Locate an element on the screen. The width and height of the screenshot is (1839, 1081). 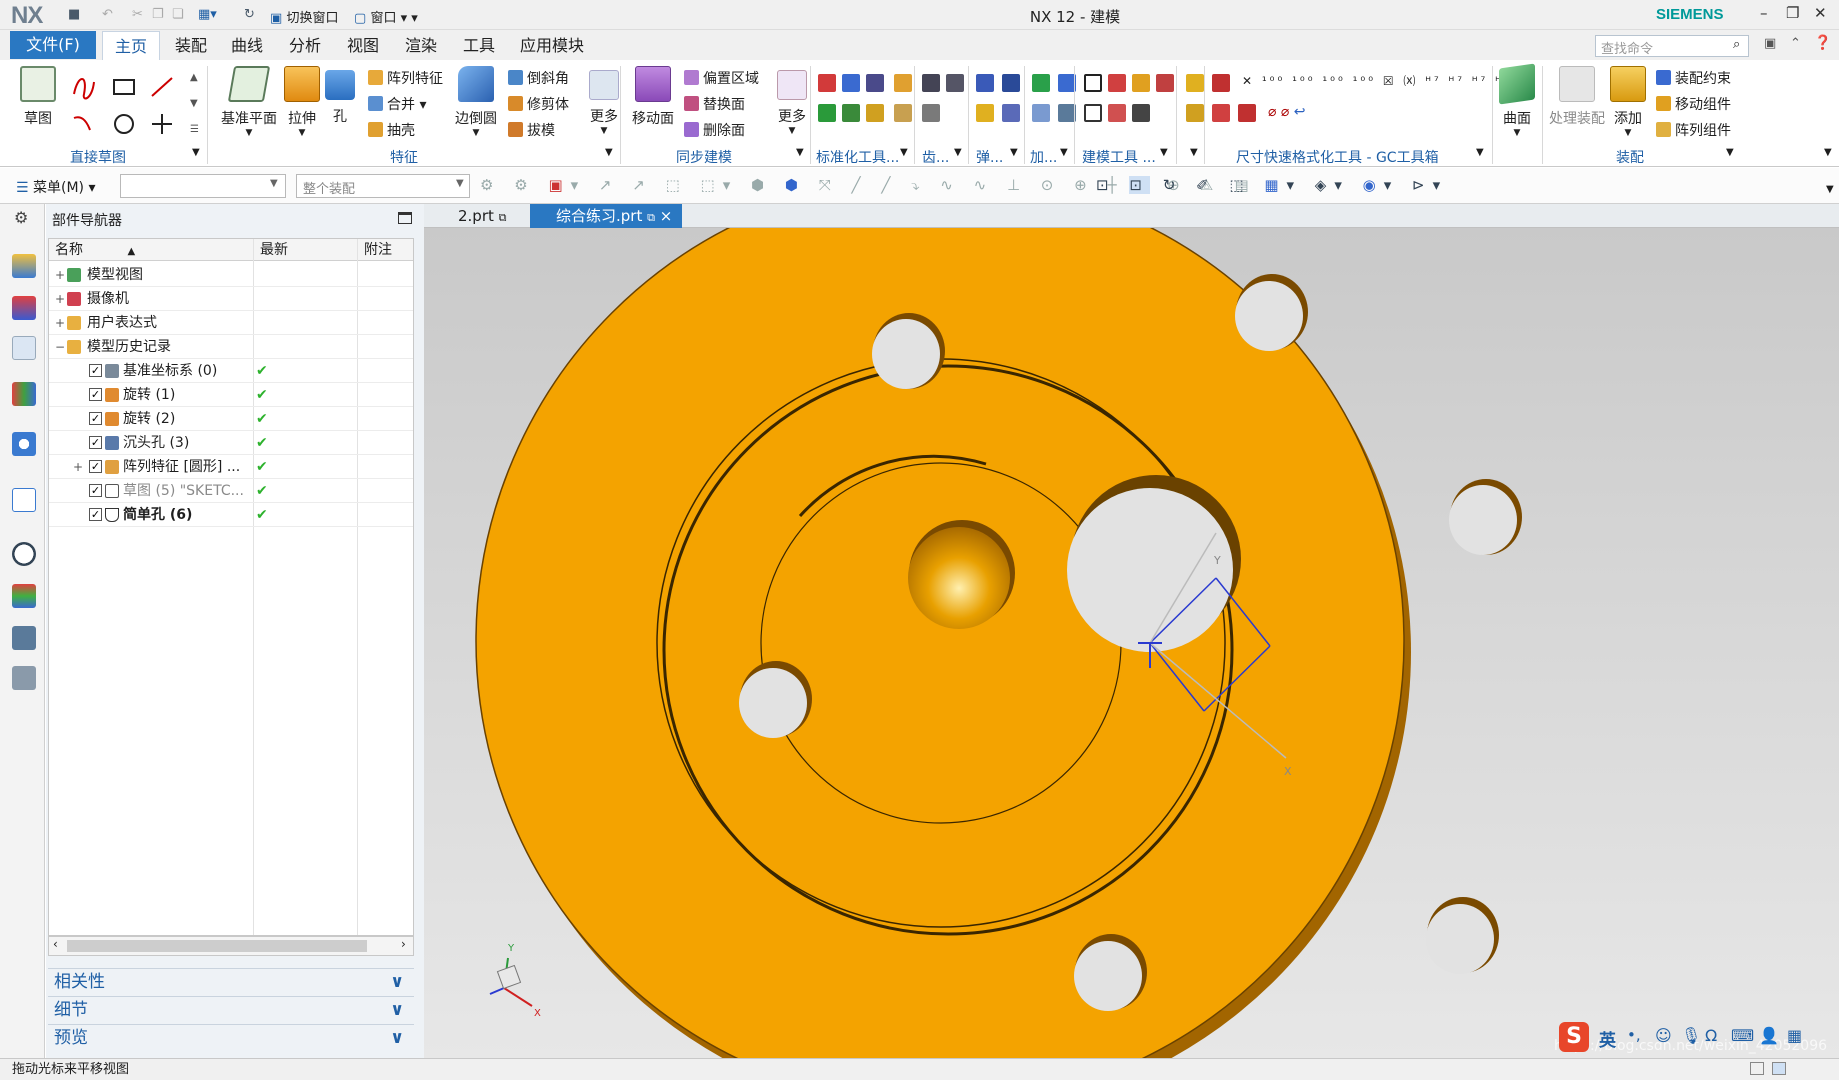
more-features-button: 更多 ▼ is located at coordinates (604, 101).